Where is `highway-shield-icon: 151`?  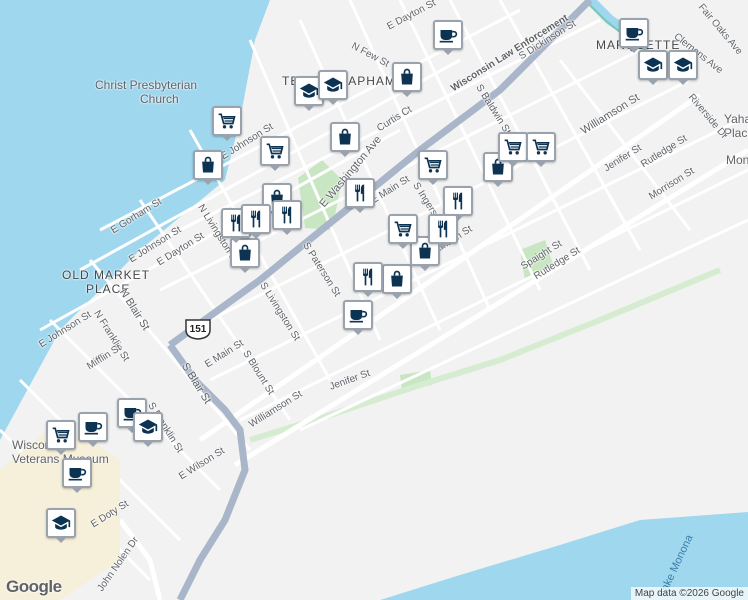 highway-shield-icon: 151 is located at coordinates (198, 329).